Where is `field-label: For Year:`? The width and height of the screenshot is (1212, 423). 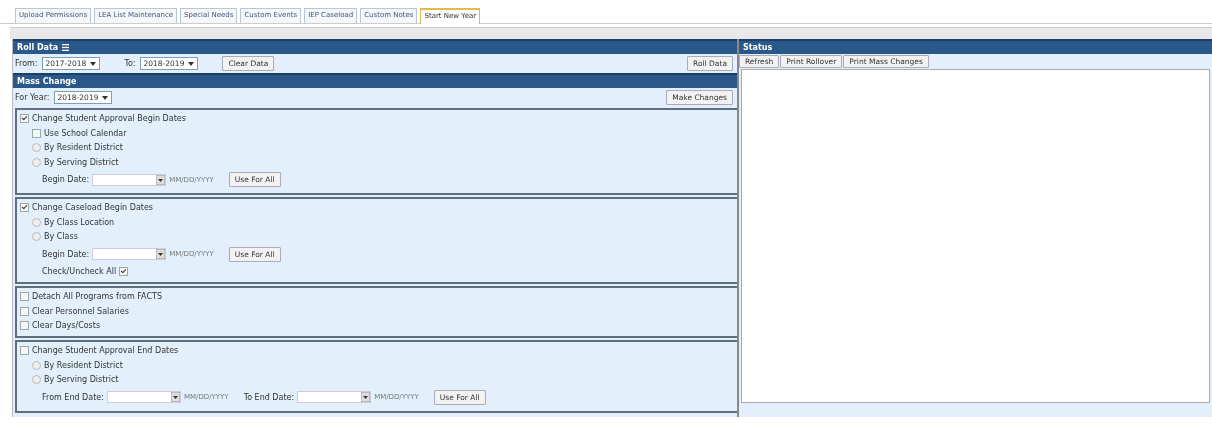
field-label: For Year: is located at coordinates (32, 97).